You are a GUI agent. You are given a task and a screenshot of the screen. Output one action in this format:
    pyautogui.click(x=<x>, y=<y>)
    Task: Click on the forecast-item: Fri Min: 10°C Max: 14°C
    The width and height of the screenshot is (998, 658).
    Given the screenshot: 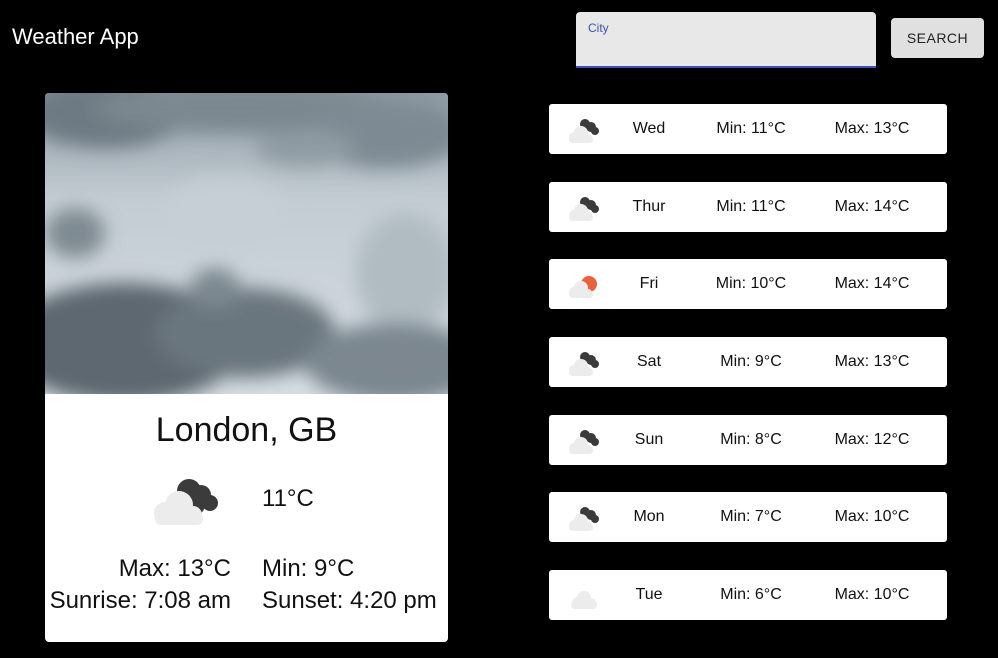 What is the action you would take?
    pyautogui.click(x=748, y=284)
    